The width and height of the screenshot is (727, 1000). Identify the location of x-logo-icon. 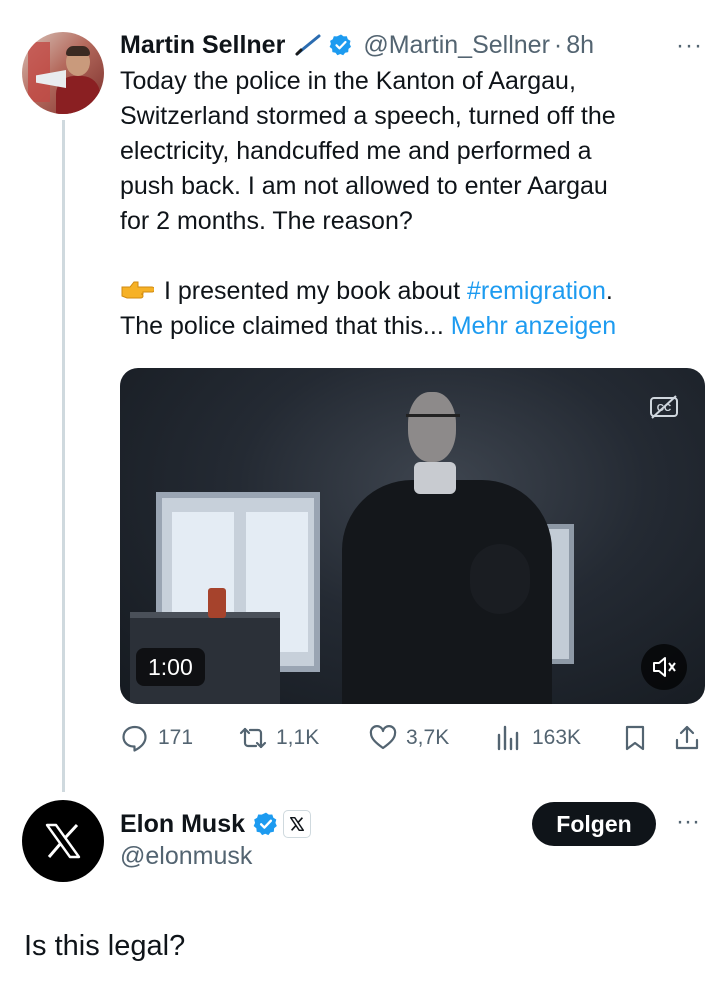
(63, 841).